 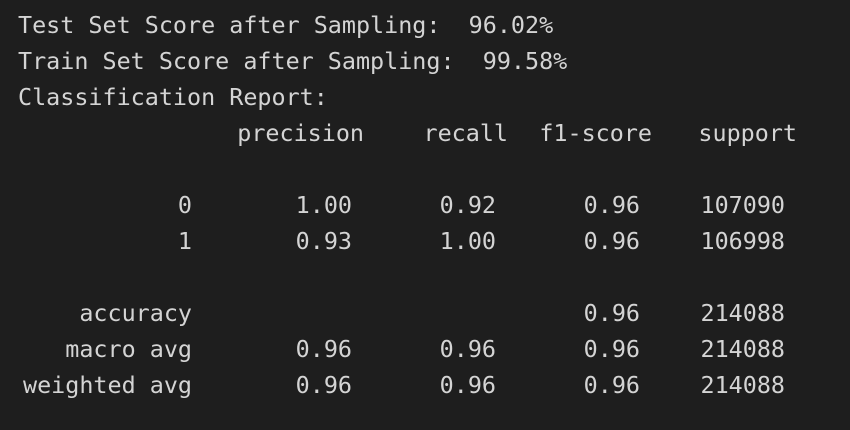 What do you see at coordinates (236, 61) in the screenshot?
I see `train-score-label: Train Set Score after Sampling:` at bounding box center [236, 61].